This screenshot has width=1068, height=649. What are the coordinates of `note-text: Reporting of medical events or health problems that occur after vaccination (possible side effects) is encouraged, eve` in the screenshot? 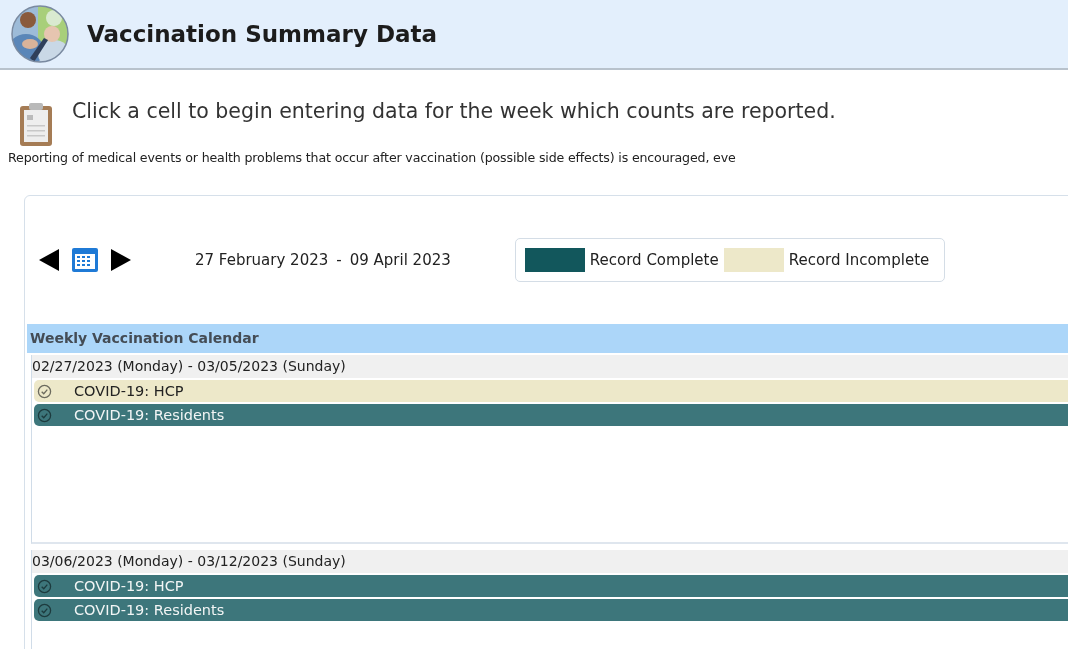 It's located at (372, 157).